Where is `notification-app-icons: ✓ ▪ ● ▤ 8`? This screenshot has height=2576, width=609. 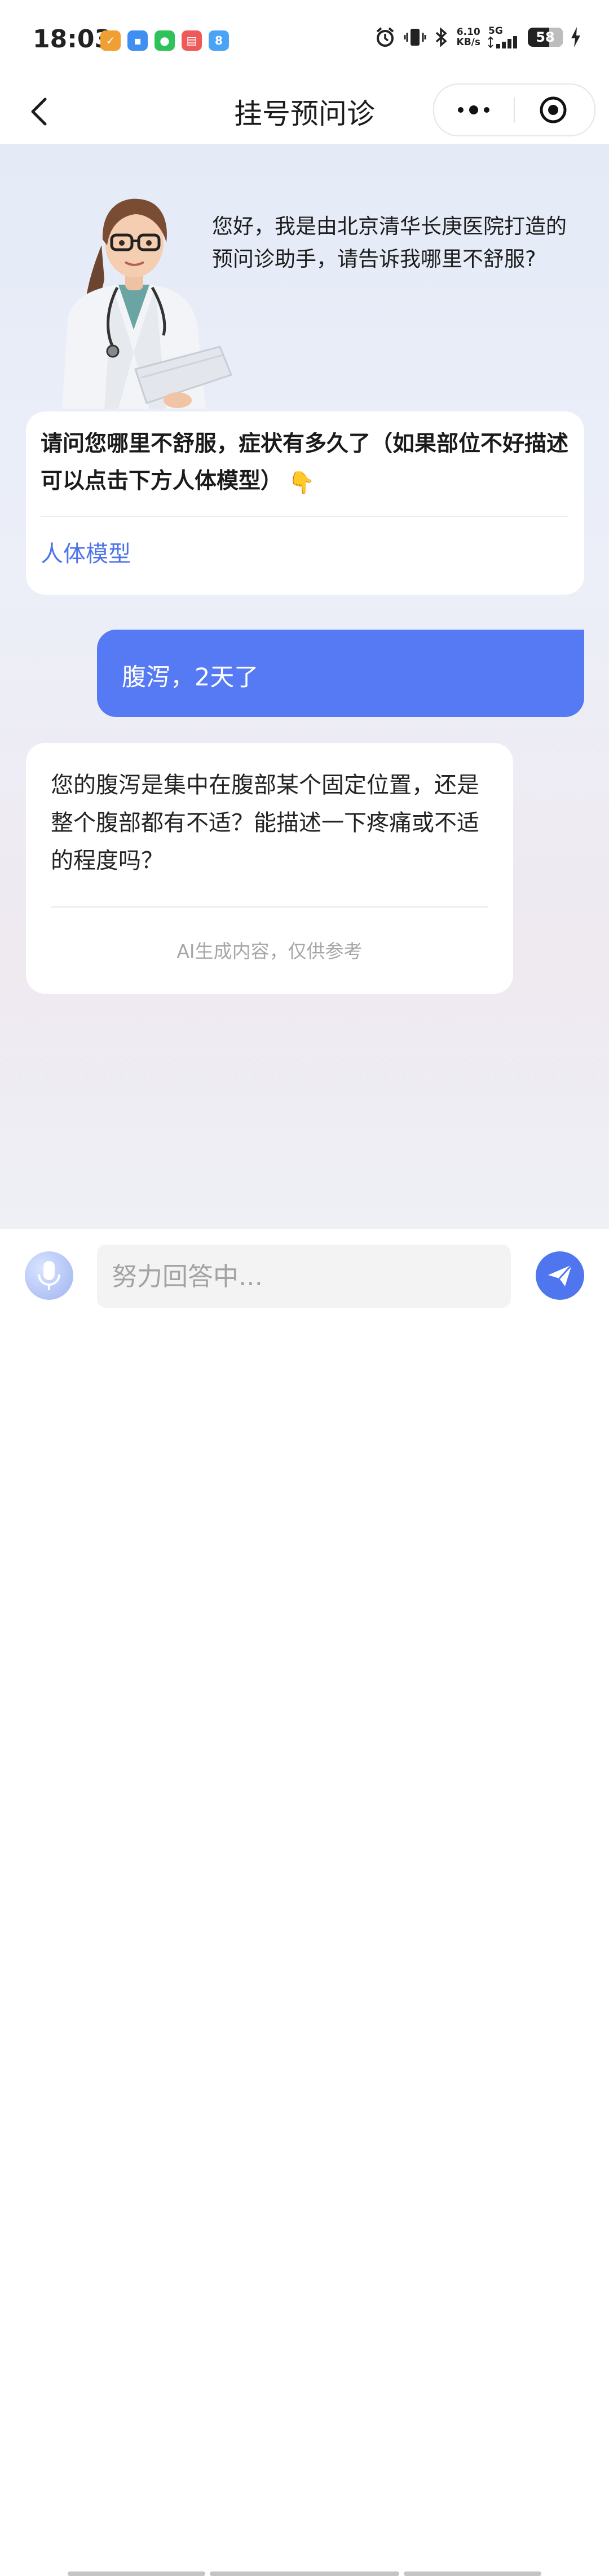 notification-app-icons: ✓ ▪ ● ▤ 8 is located at coordinates (164, 40).